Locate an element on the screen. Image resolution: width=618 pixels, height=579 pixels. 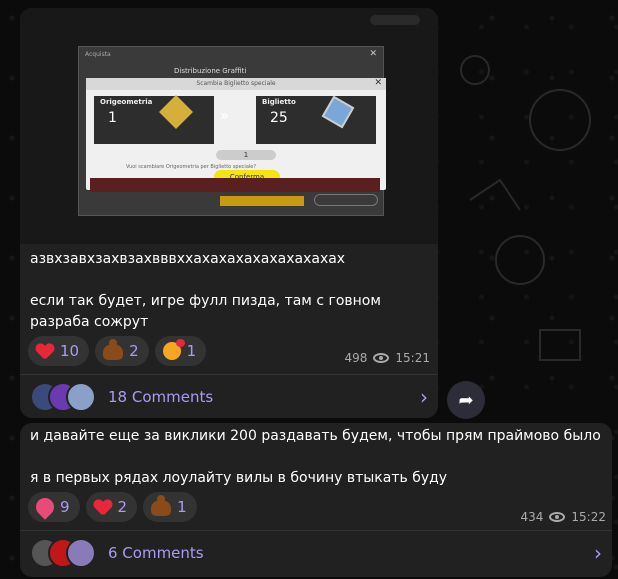
post-time: 15:22 is located at coordinates (588, 517).